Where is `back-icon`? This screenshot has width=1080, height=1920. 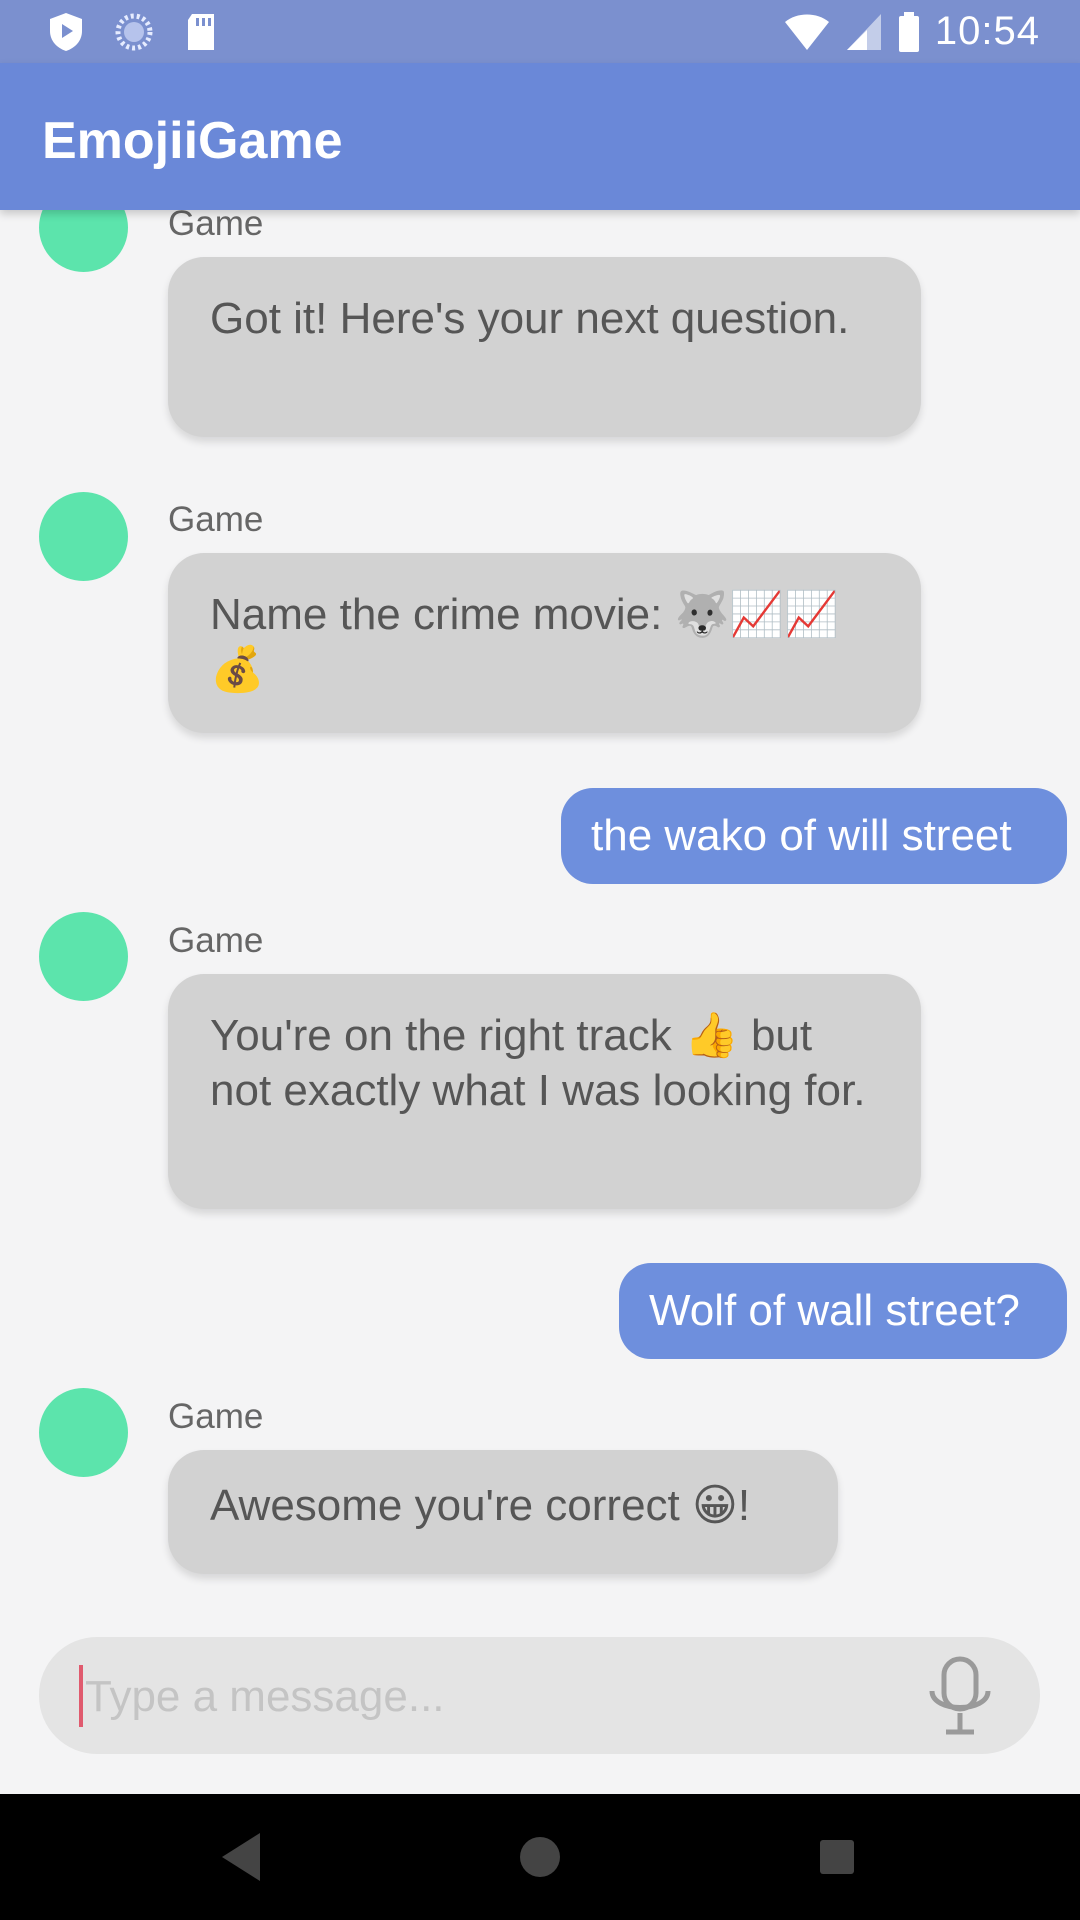
back-icon is located at coordinates (242, 1857).